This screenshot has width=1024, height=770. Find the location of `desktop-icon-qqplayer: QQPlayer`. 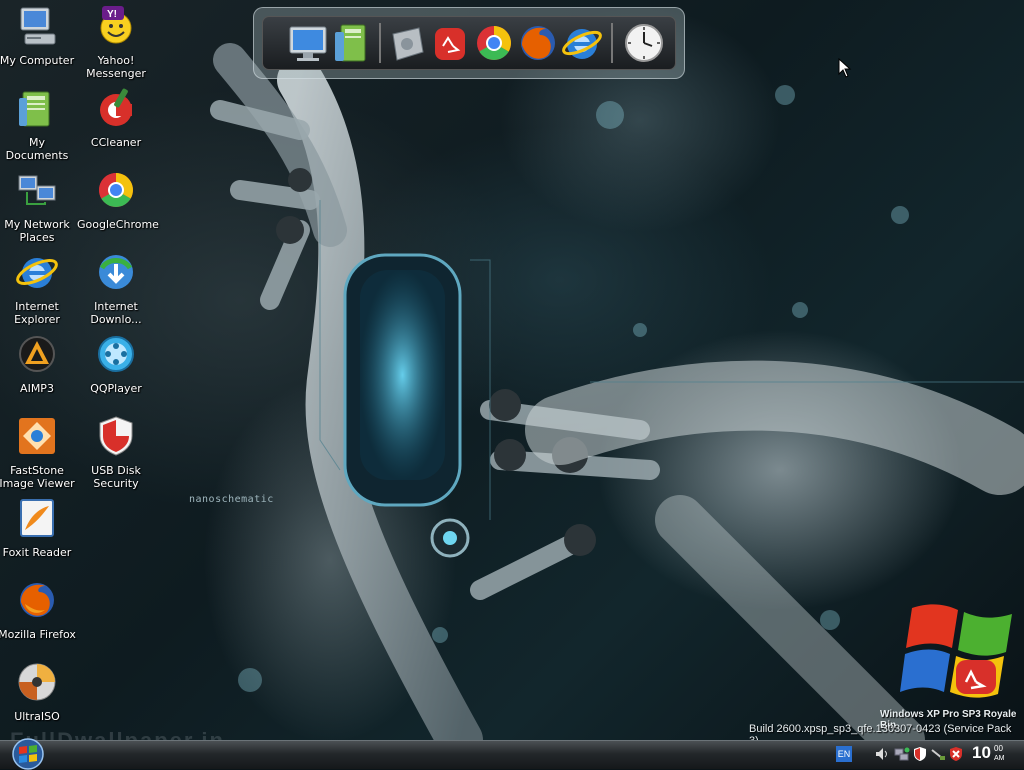

desktop-icon-qqplayer: QQPlayer is located at coordinates (116, 363).